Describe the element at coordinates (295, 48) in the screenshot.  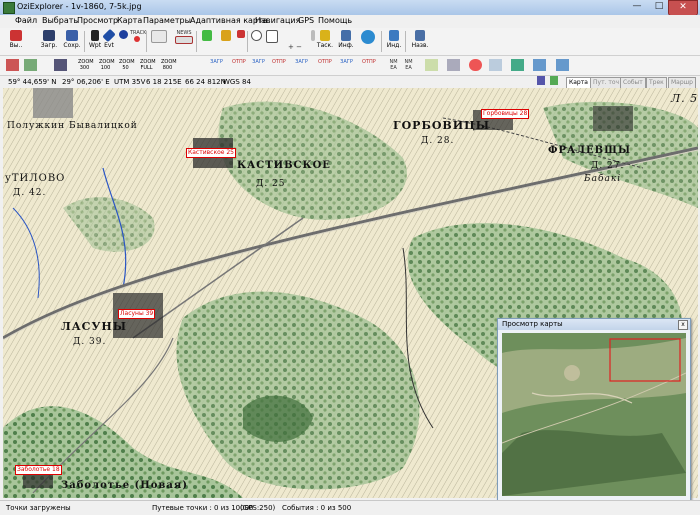
I see `zoom-plusminus: + −` at that location.